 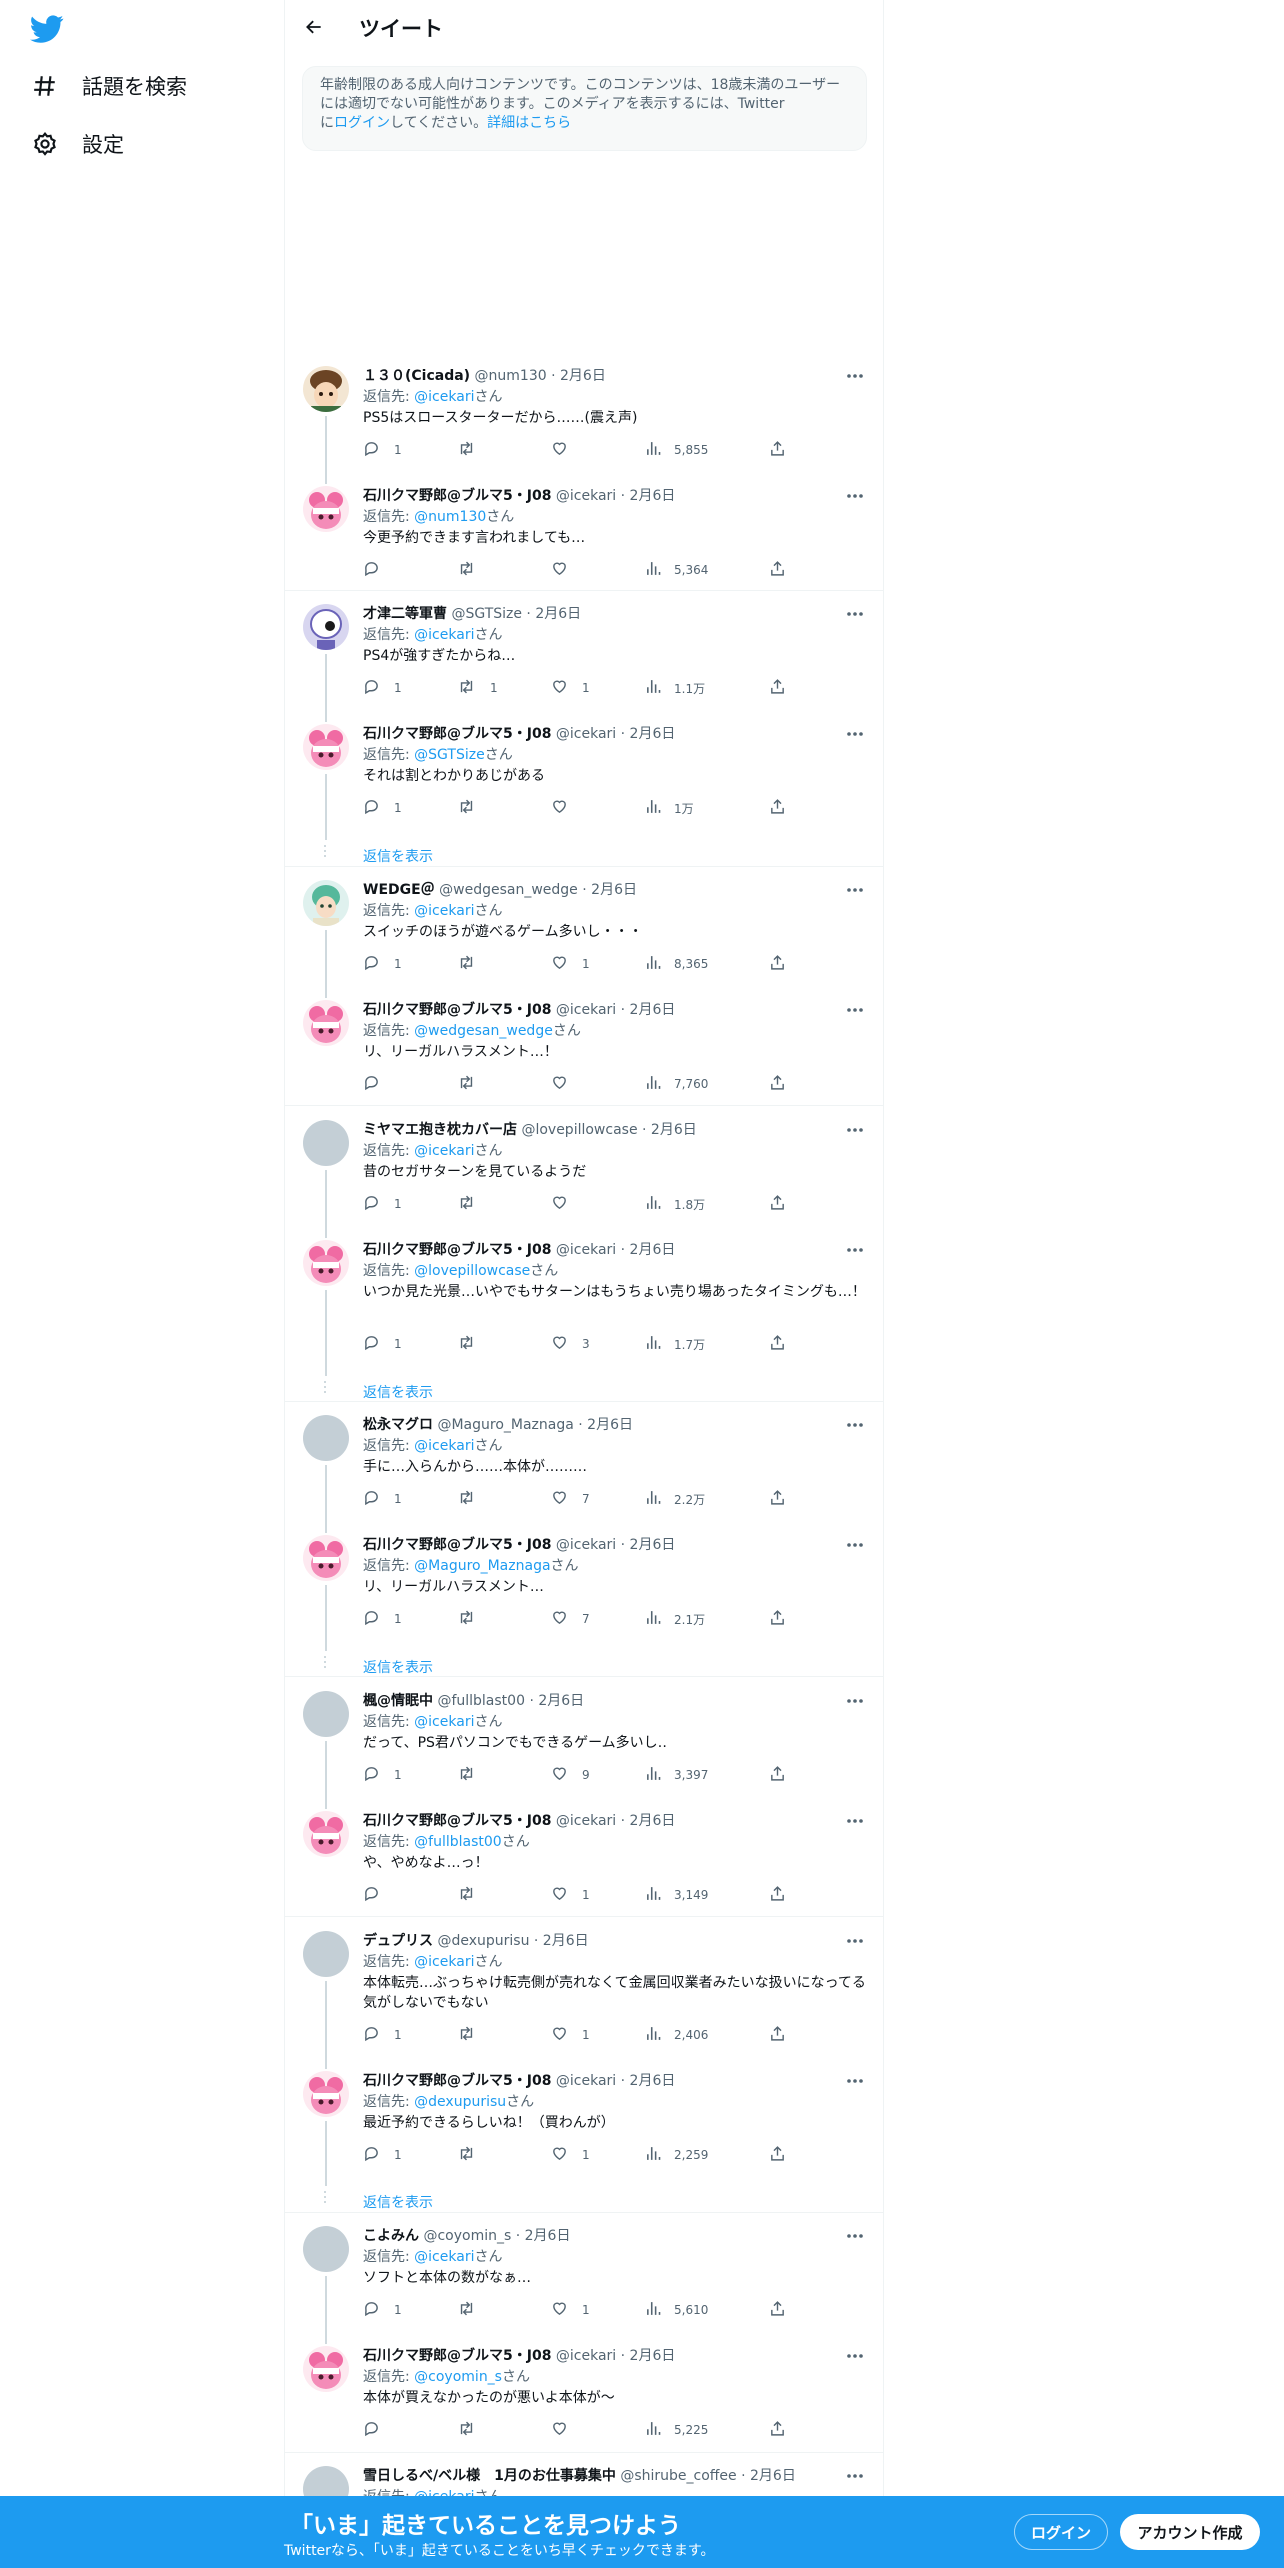 I want to click on views-button: 7,760, so click(x=676, y=1084).